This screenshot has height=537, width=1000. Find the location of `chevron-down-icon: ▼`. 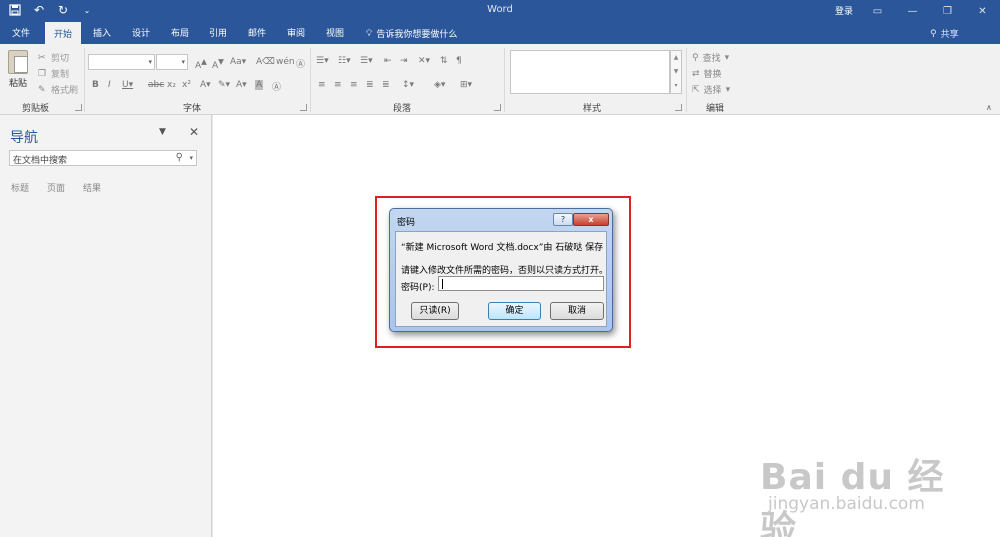

chevron-down-icon: ▼ is located at coordinates (162, 132).